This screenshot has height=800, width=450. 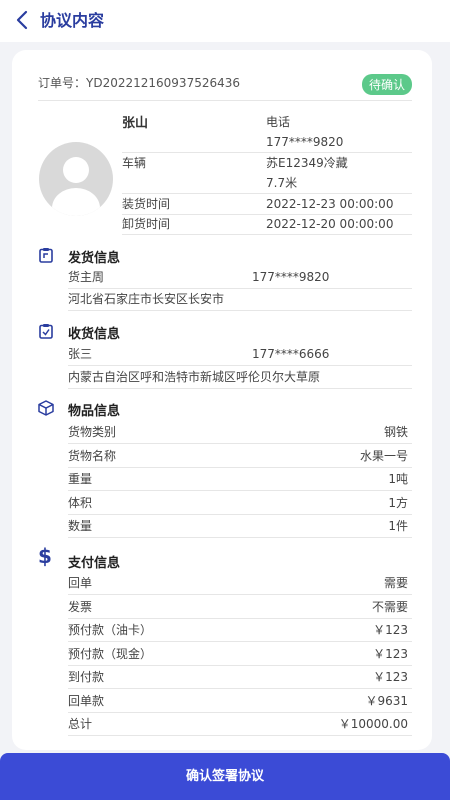 What do you see at coordinates (330, 204) in the screenshot?
I see `load-time: 2022-12-23 00:00:00` at bounding box center [330, 204].